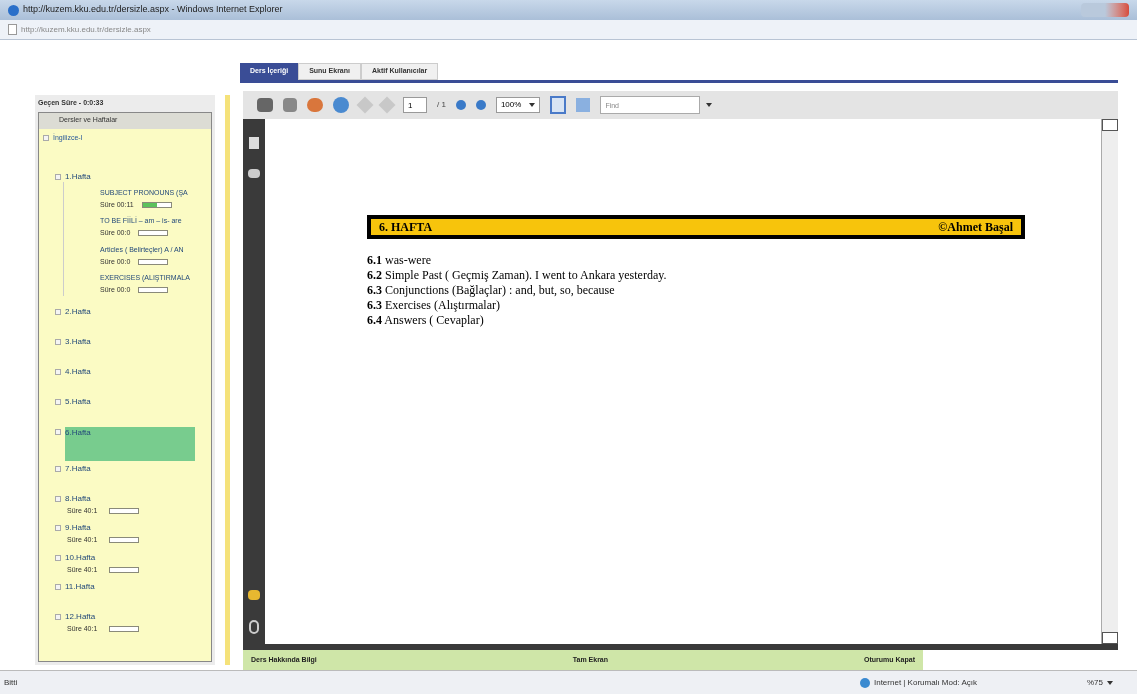 This screenshot has height=694, width=1137. What do you see at coordinates (78, 528) in the screenshot?
I see `week-item: 9.Hafta` at bounding box center [78, 528].